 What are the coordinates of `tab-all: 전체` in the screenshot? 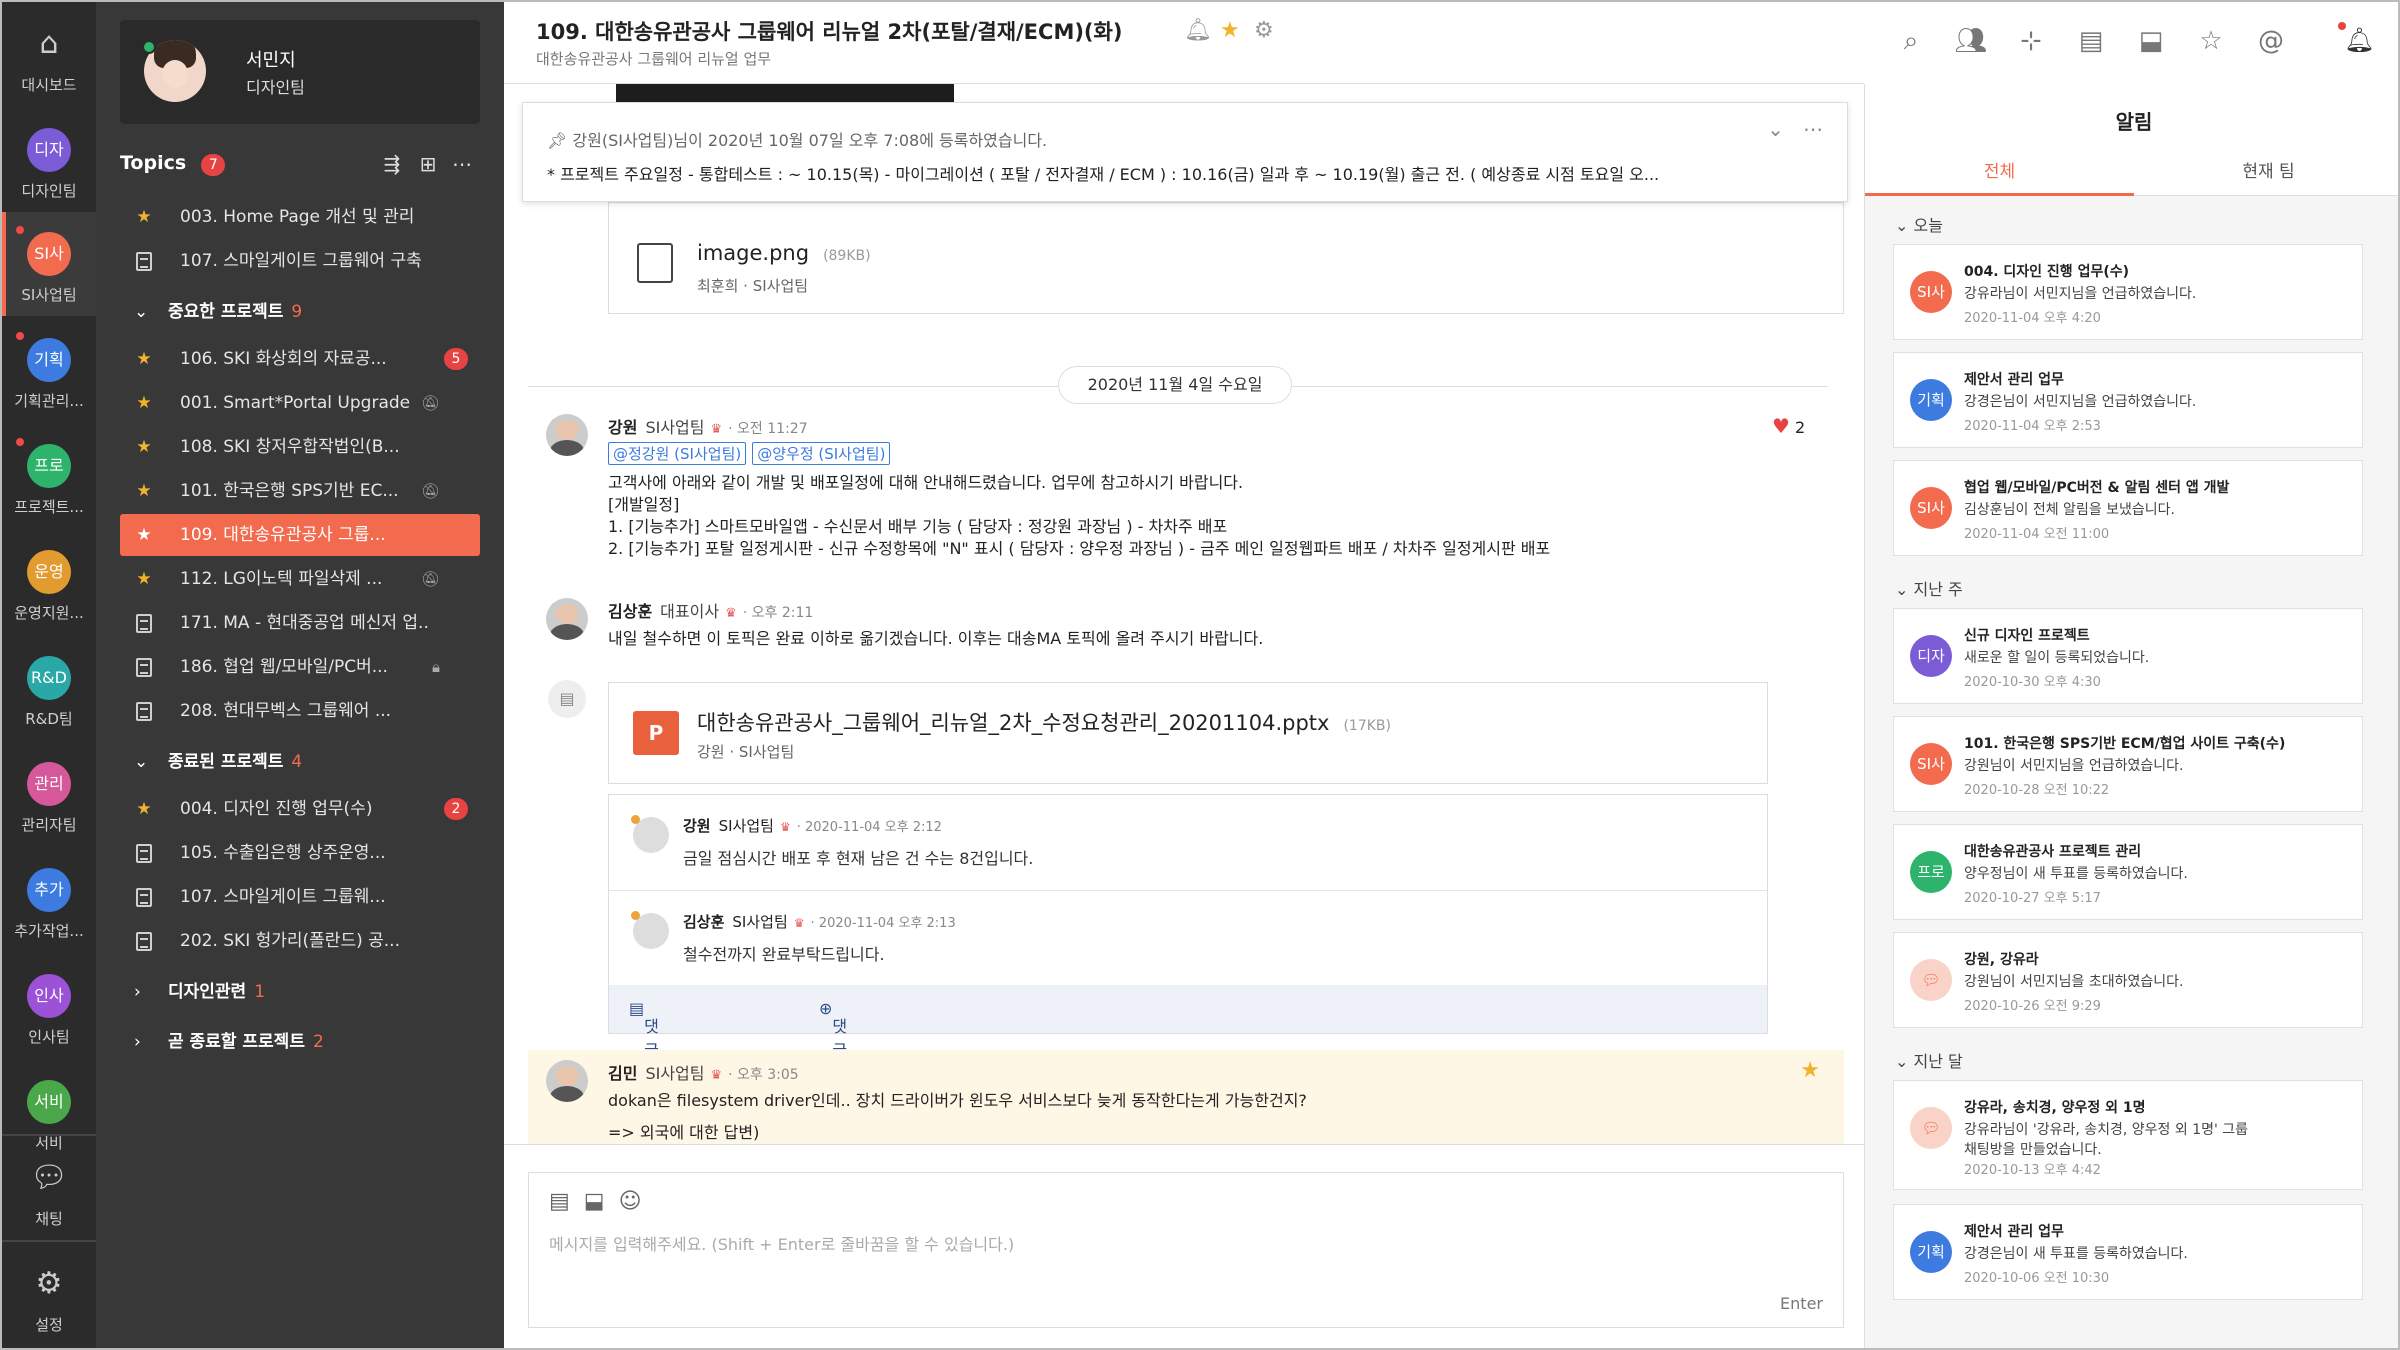 It's located at (1999, 174).